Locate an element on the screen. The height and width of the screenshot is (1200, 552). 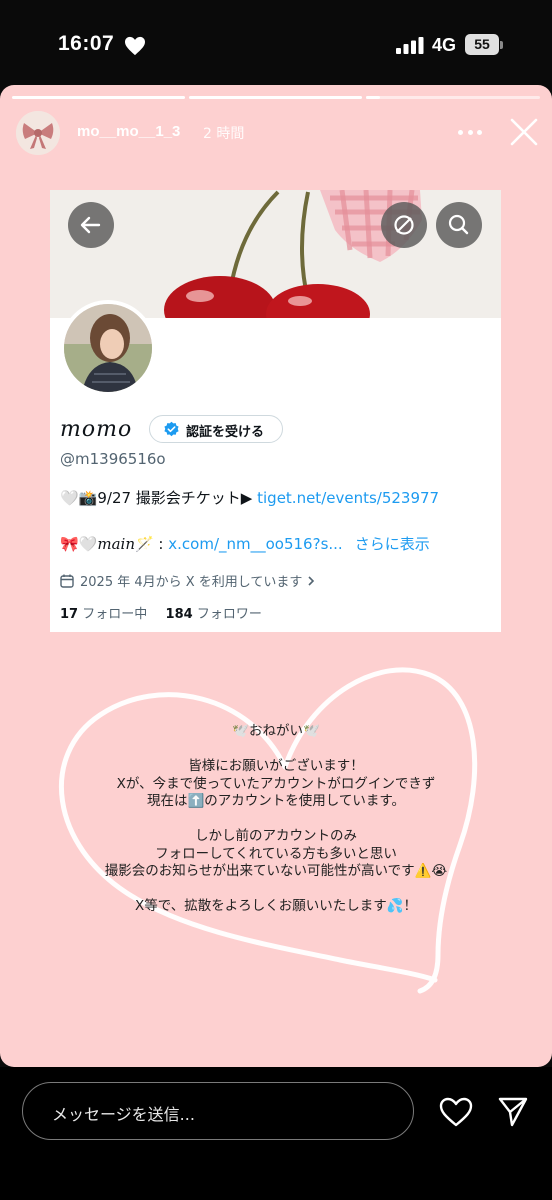
network-type: 4G is located at coordinates (444, 45).